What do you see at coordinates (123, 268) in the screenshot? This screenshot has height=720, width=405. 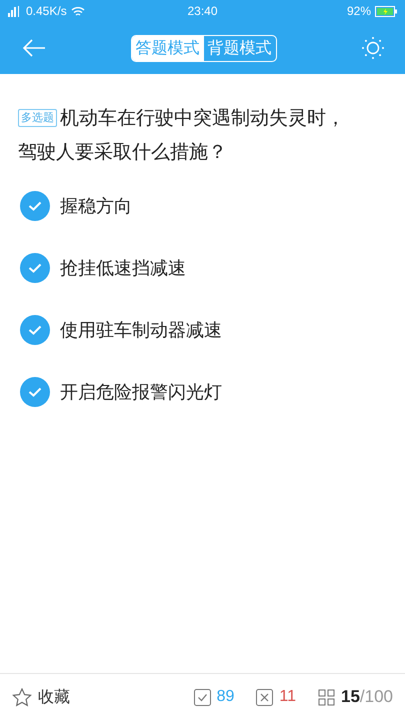 I see `option-text: 抢挂低速挡减速` at bounding box center [123, 268].